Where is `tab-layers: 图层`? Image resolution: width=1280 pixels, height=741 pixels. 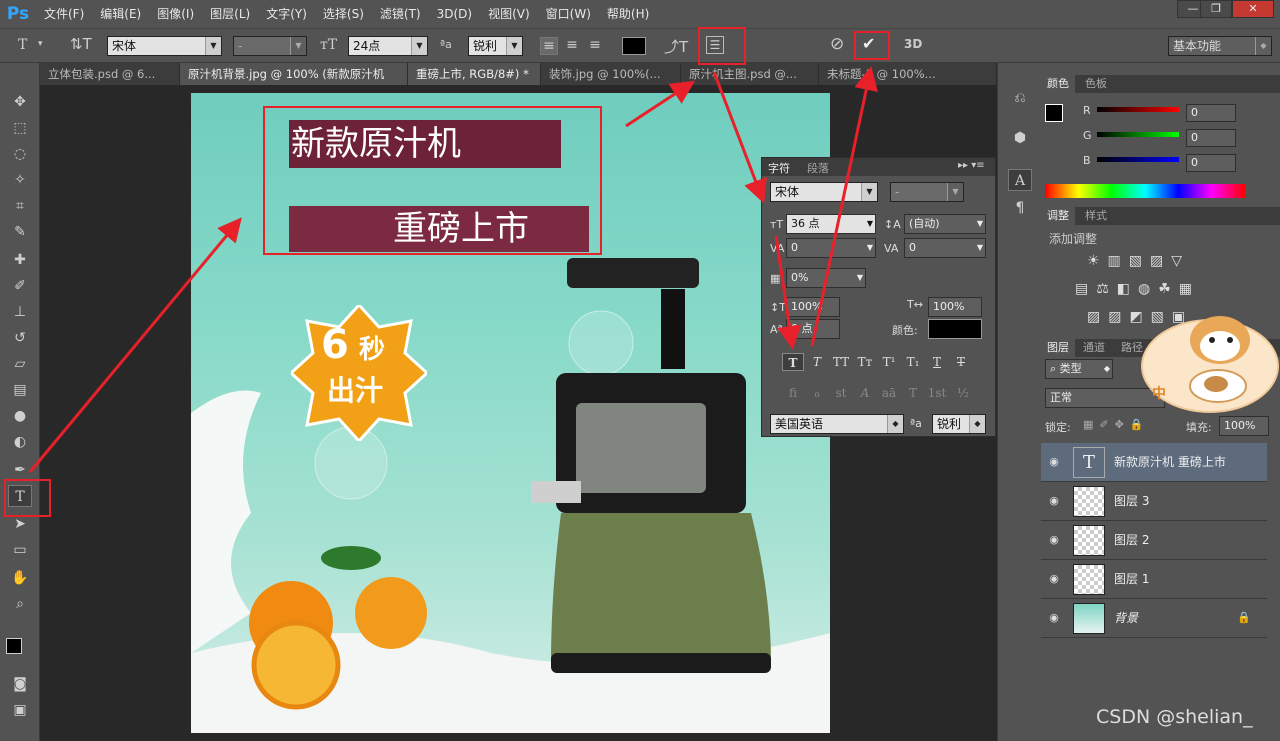
tab-layers: 图层 is located at coordinates (1058, 348).